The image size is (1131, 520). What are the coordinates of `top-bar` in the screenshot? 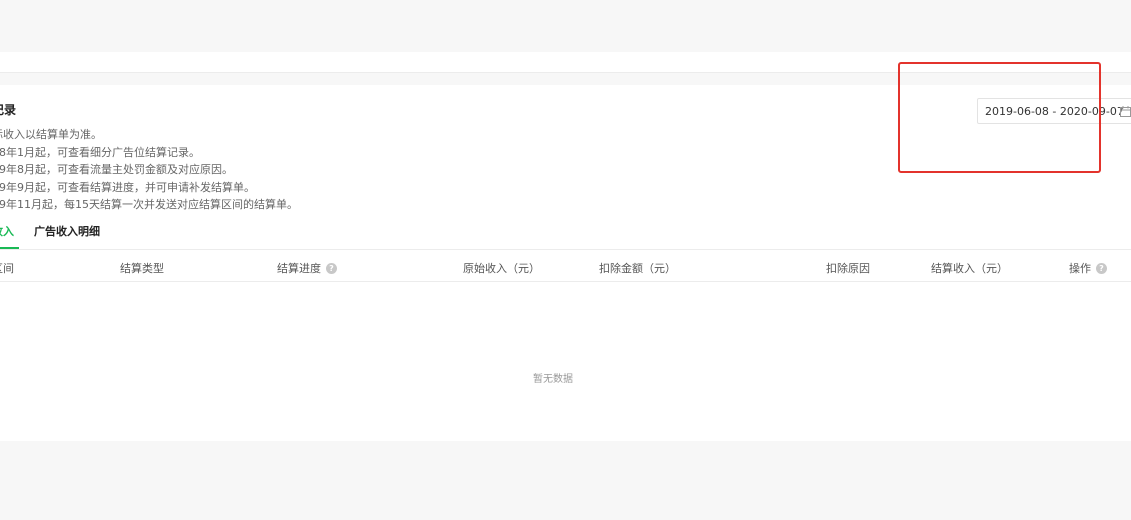 It's located at (565, 26).